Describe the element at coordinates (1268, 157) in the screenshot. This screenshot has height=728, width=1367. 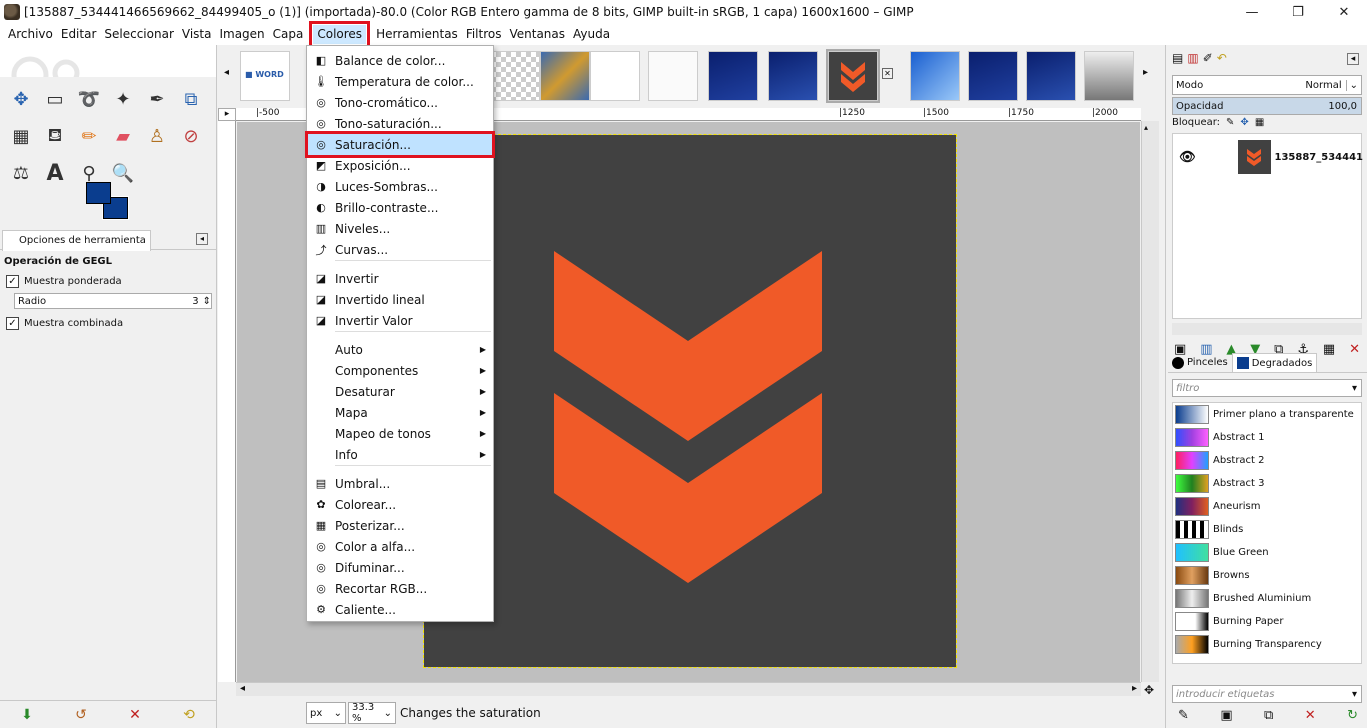
I see `layer-row: 👁 135887_534441` at that location.